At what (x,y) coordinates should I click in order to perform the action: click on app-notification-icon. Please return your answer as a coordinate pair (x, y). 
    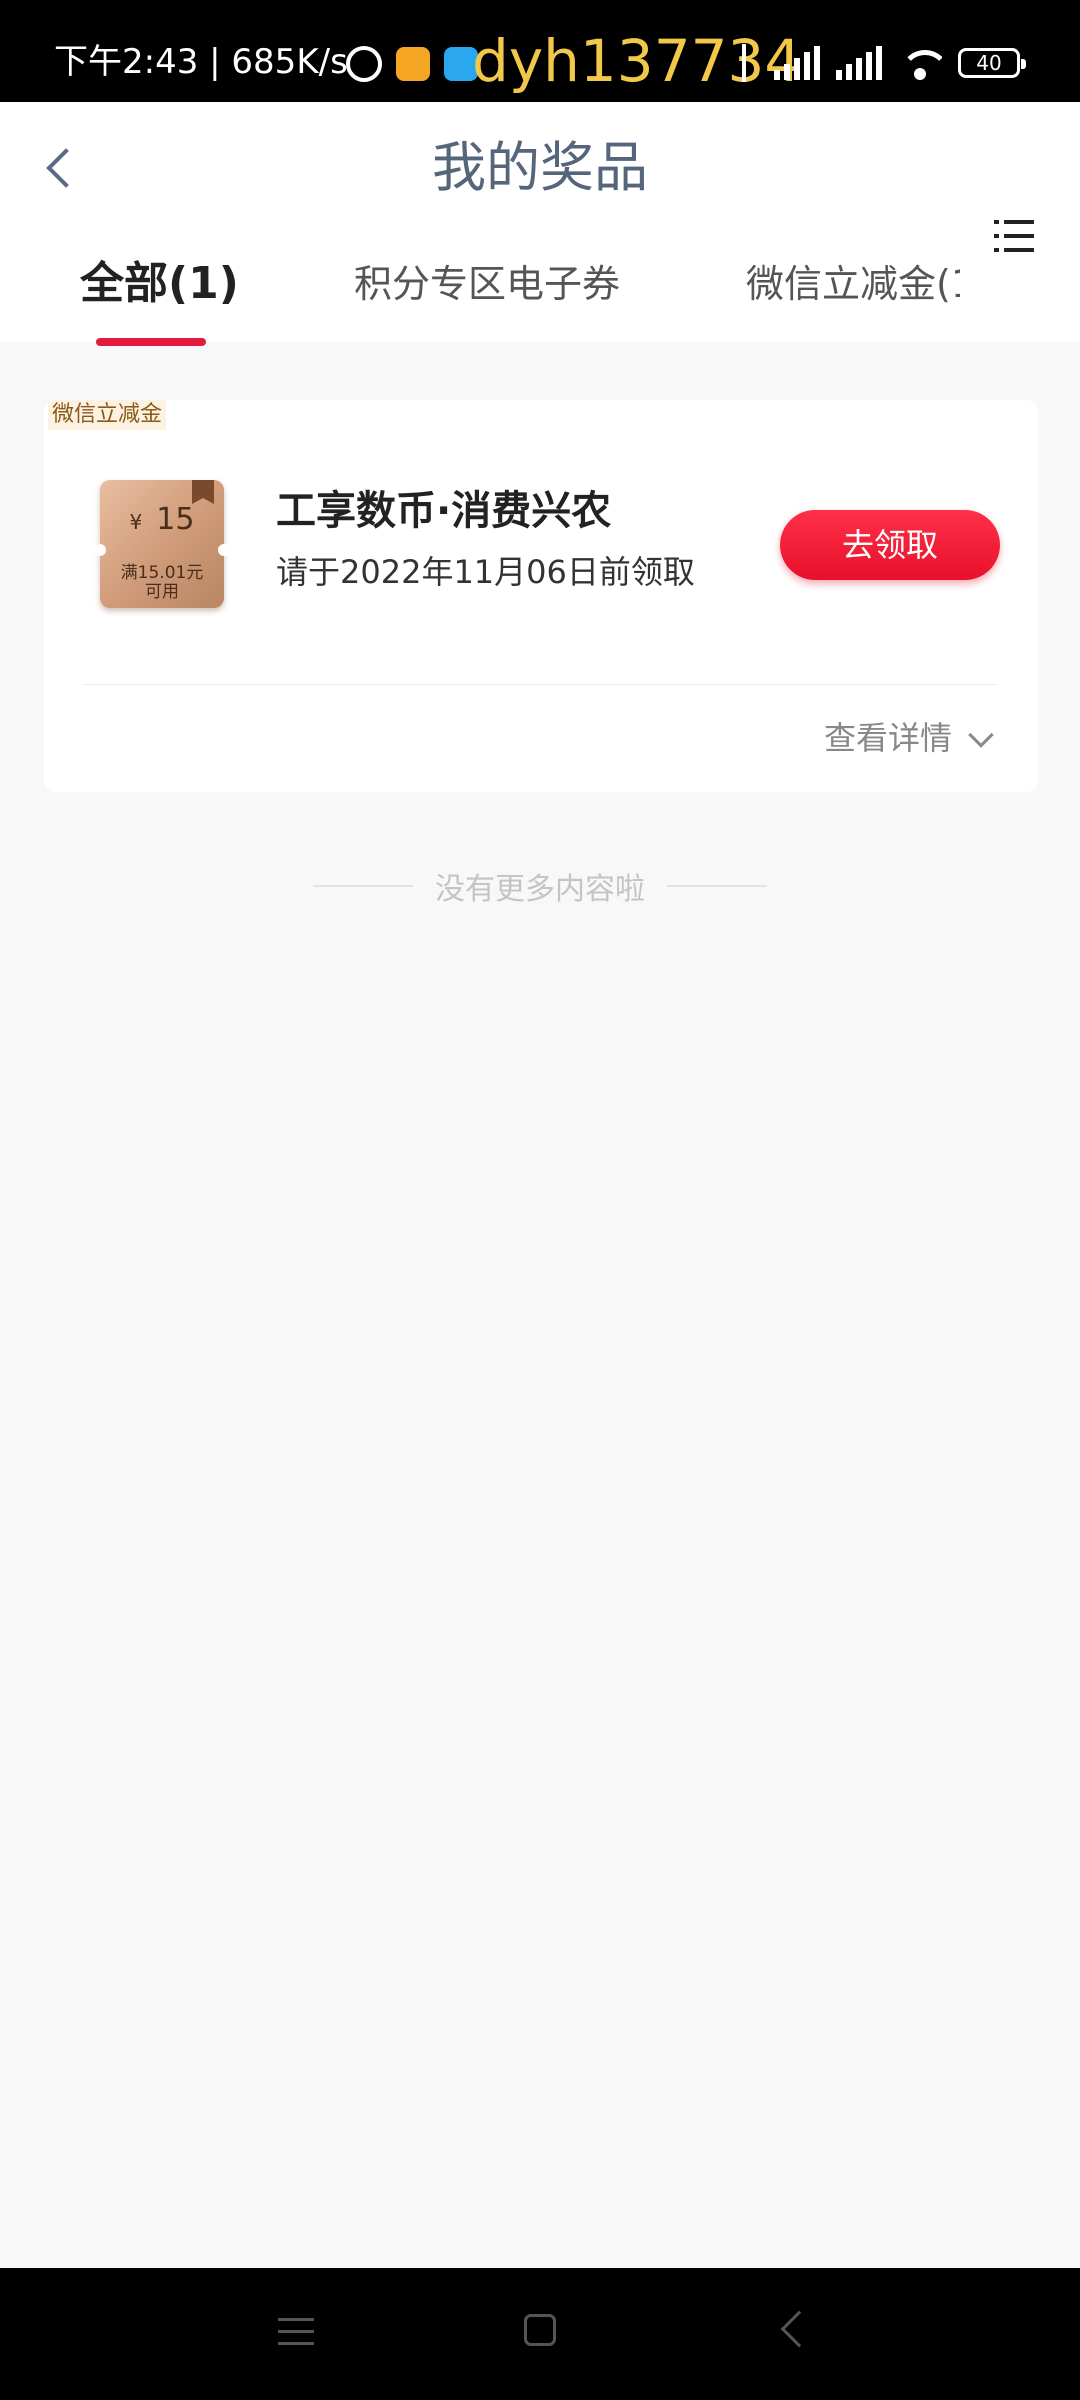
    Looking at the image, I should click on (413, 64).